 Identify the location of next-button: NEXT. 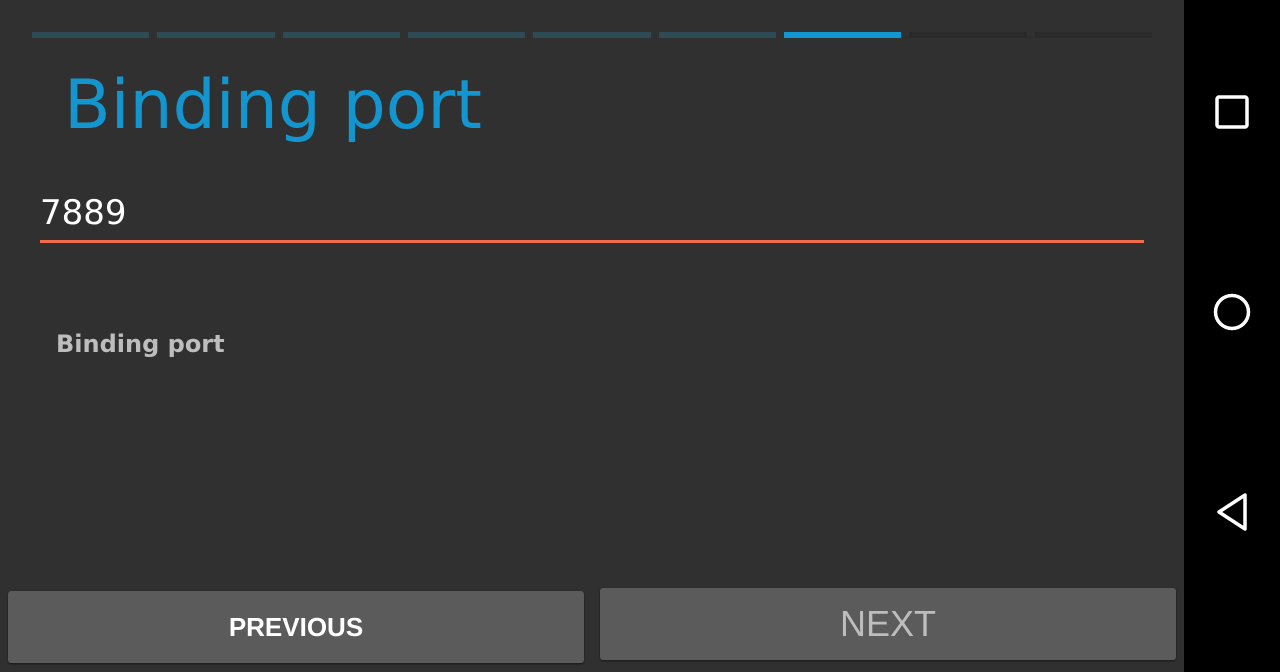
(888, 624).